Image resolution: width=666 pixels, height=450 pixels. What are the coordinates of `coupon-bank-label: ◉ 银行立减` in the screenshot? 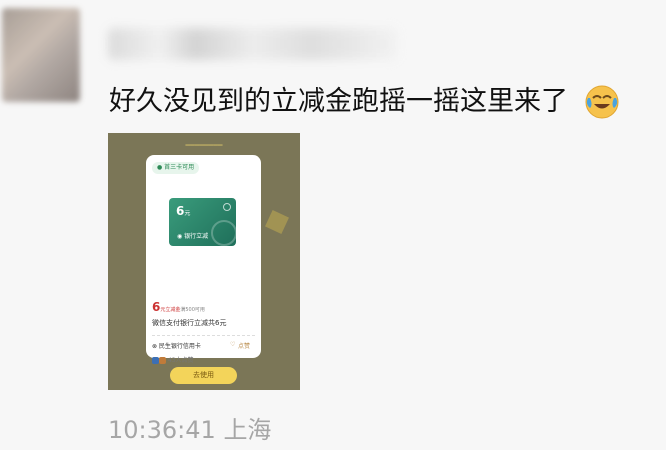 It's located at (193, 236).